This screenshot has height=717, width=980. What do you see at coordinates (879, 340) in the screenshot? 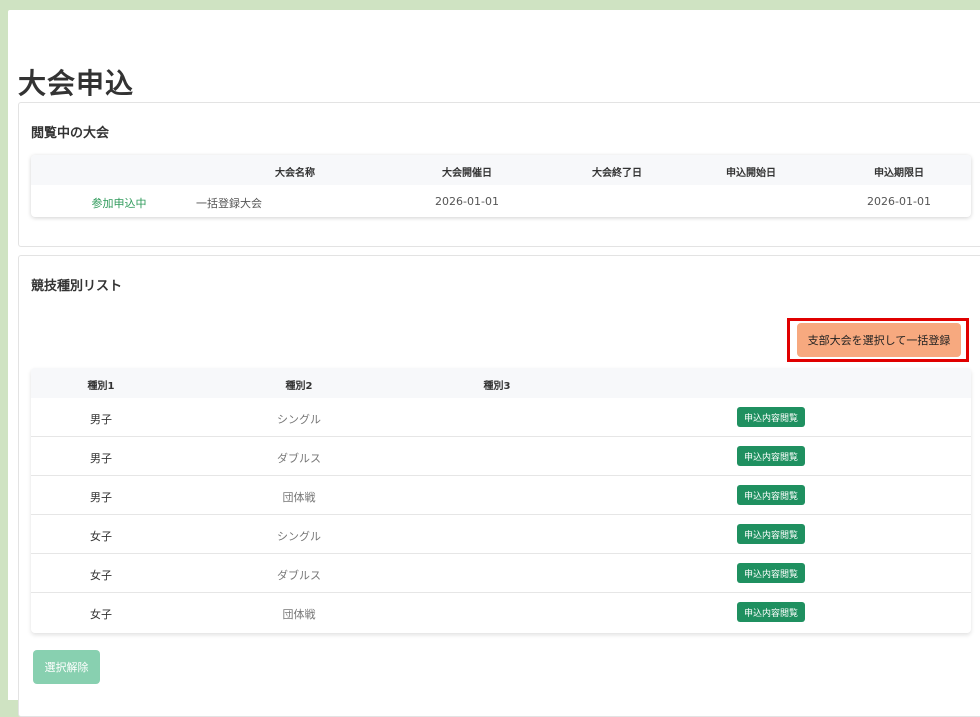
I see `bulk-register-button: 支部大会を選択して一括登録` at bounding box center [879, 340].